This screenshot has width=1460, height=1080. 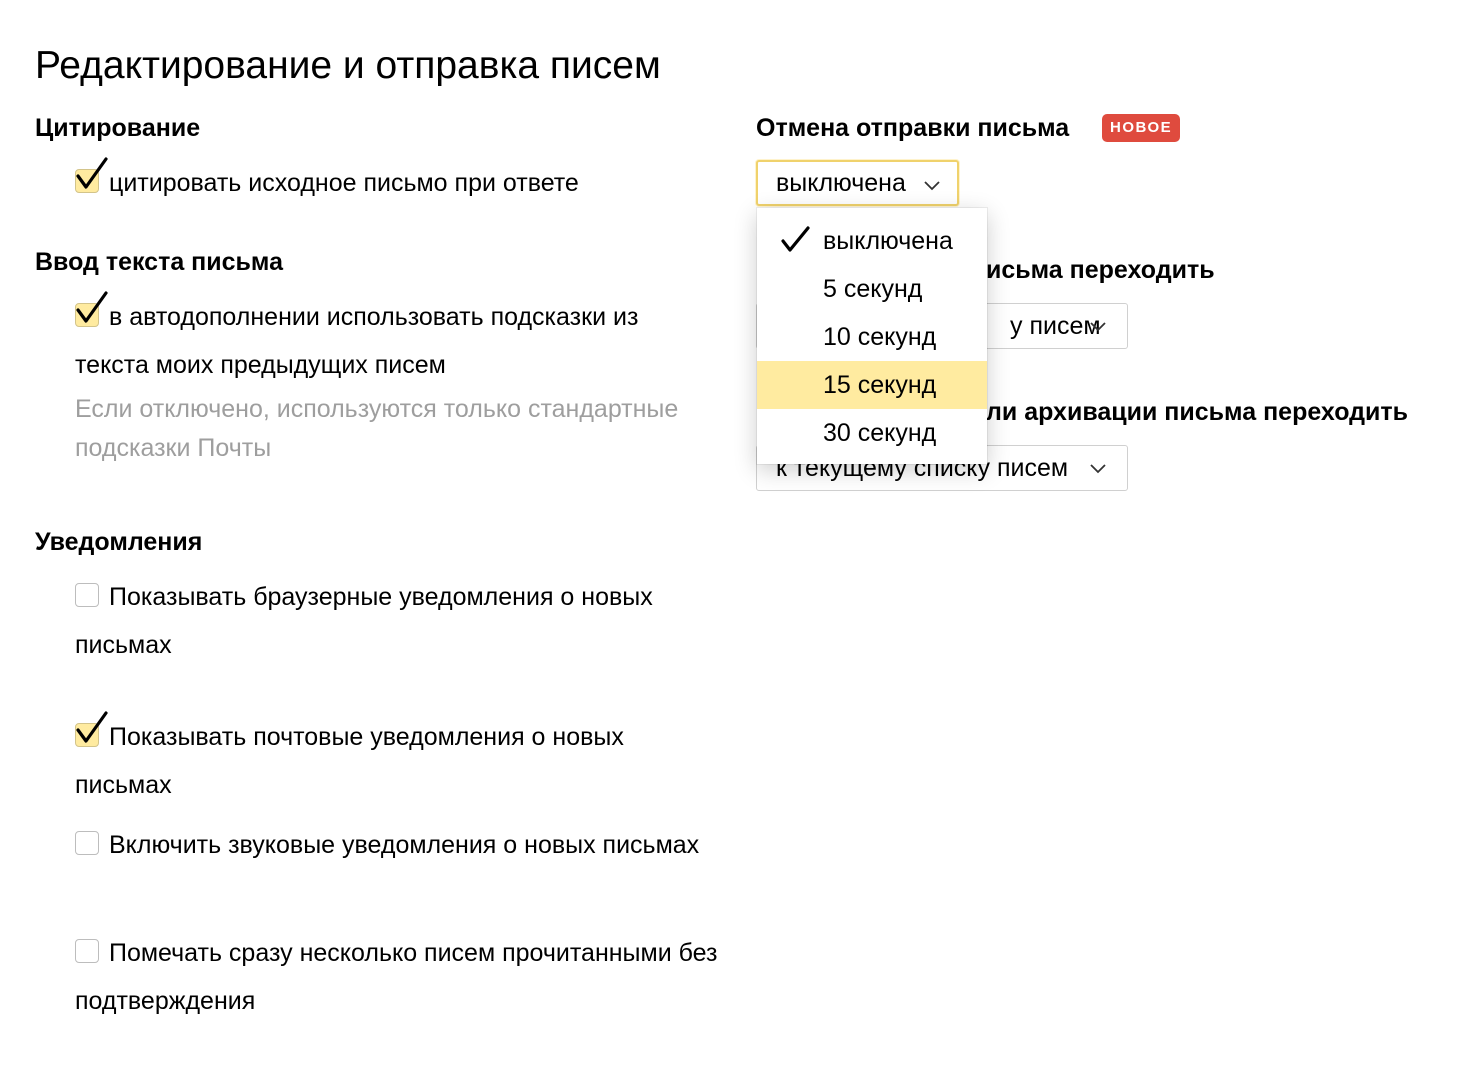 What do you see at coordinates (841, 183) in the screenshot?
I see `select-value: выключена` at bounding box center [841, 183].